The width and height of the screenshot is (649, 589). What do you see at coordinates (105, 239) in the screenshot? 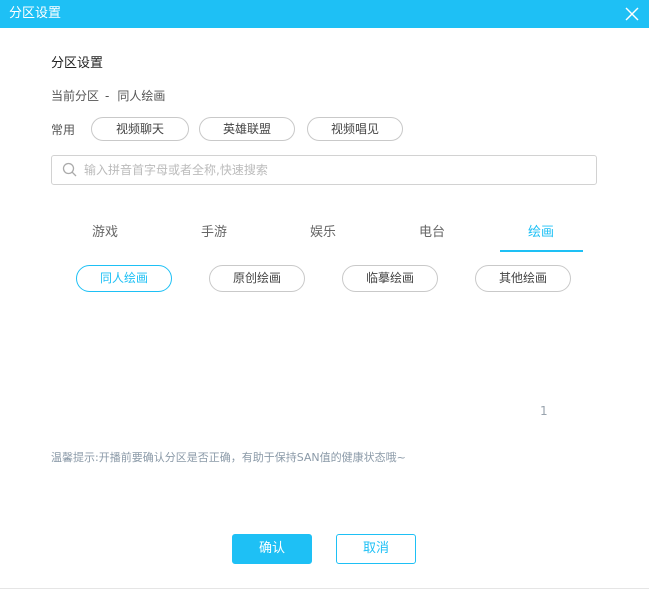
I see `tab-games: 游戏` at bounding box center [105, 239].